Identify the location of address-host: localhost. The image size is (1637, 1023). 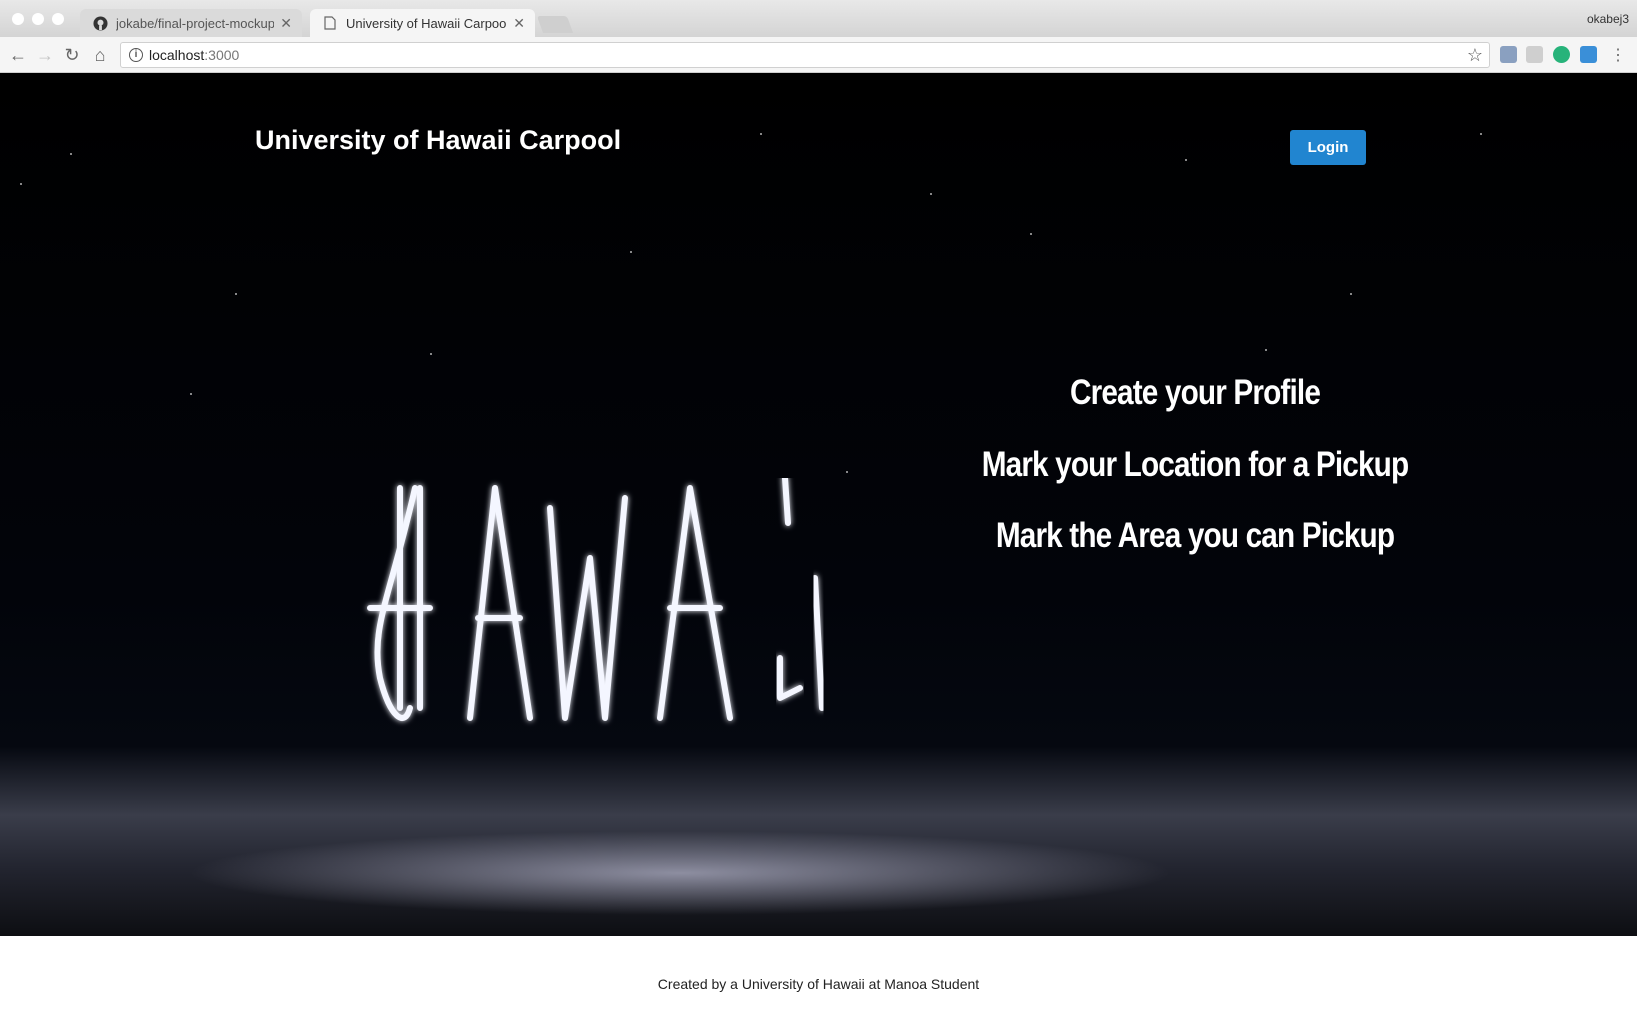
(177, 55).